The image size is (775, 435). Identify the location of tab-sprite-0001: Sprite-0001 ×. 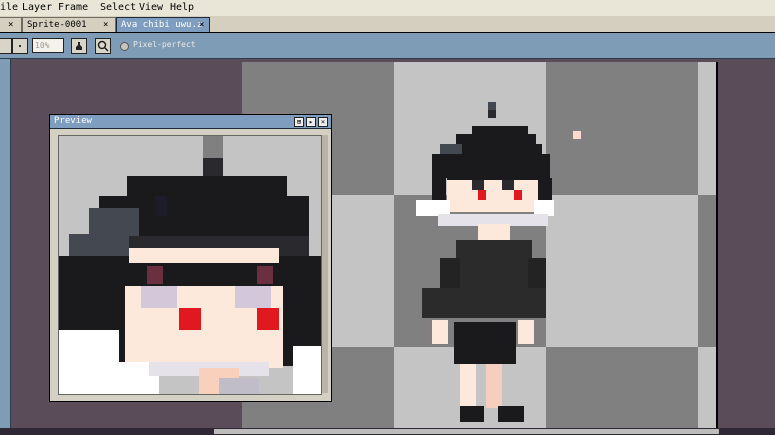
(69, 24).